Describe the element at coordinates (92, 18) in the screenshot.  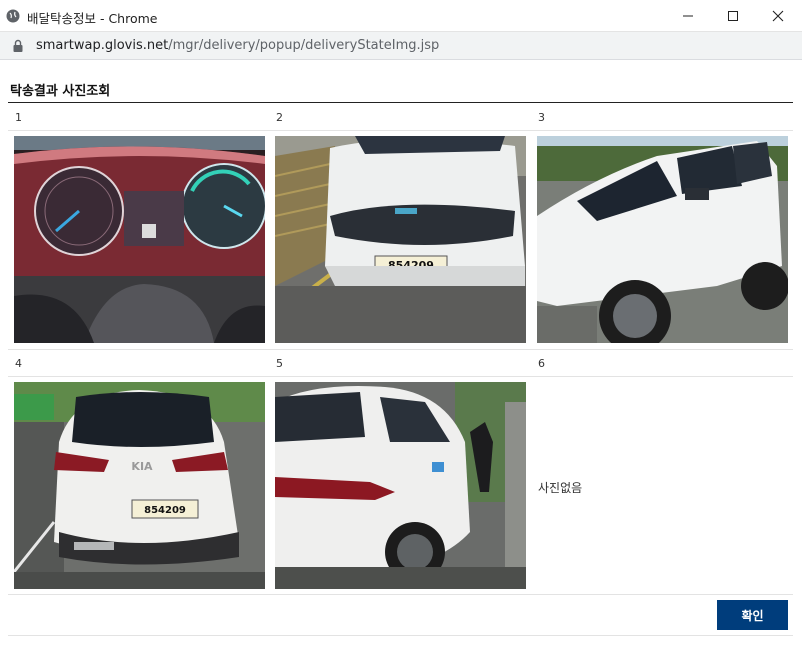
I see `window-title: 배달탁송정보 - Chrome` at that location.